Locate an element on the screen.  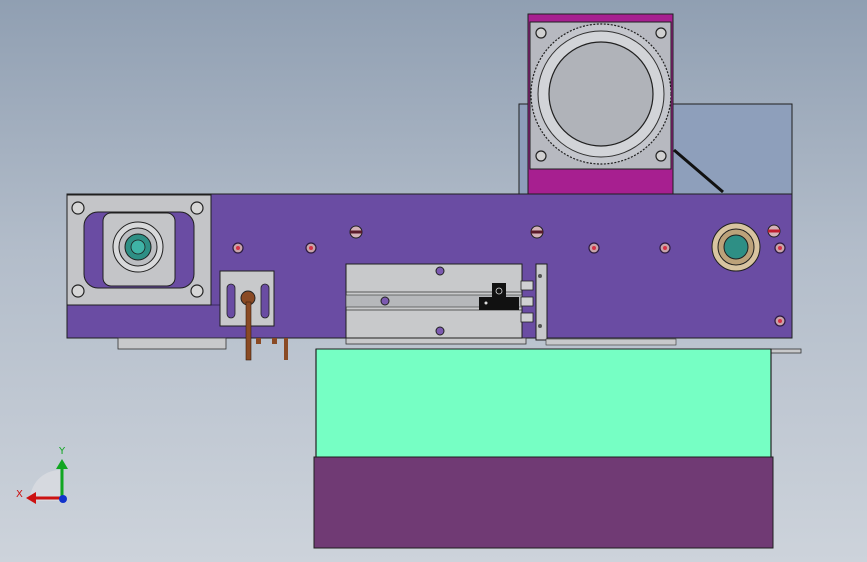
motor-cap is located at coordinates (601, 94).